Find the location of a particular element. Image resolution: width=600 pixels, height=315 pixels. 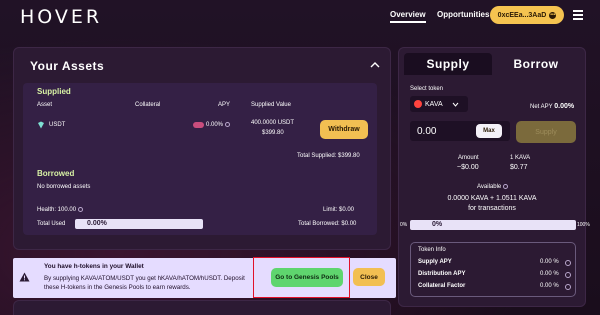

apy-rewards-icon is located at coordinates (198, 125).